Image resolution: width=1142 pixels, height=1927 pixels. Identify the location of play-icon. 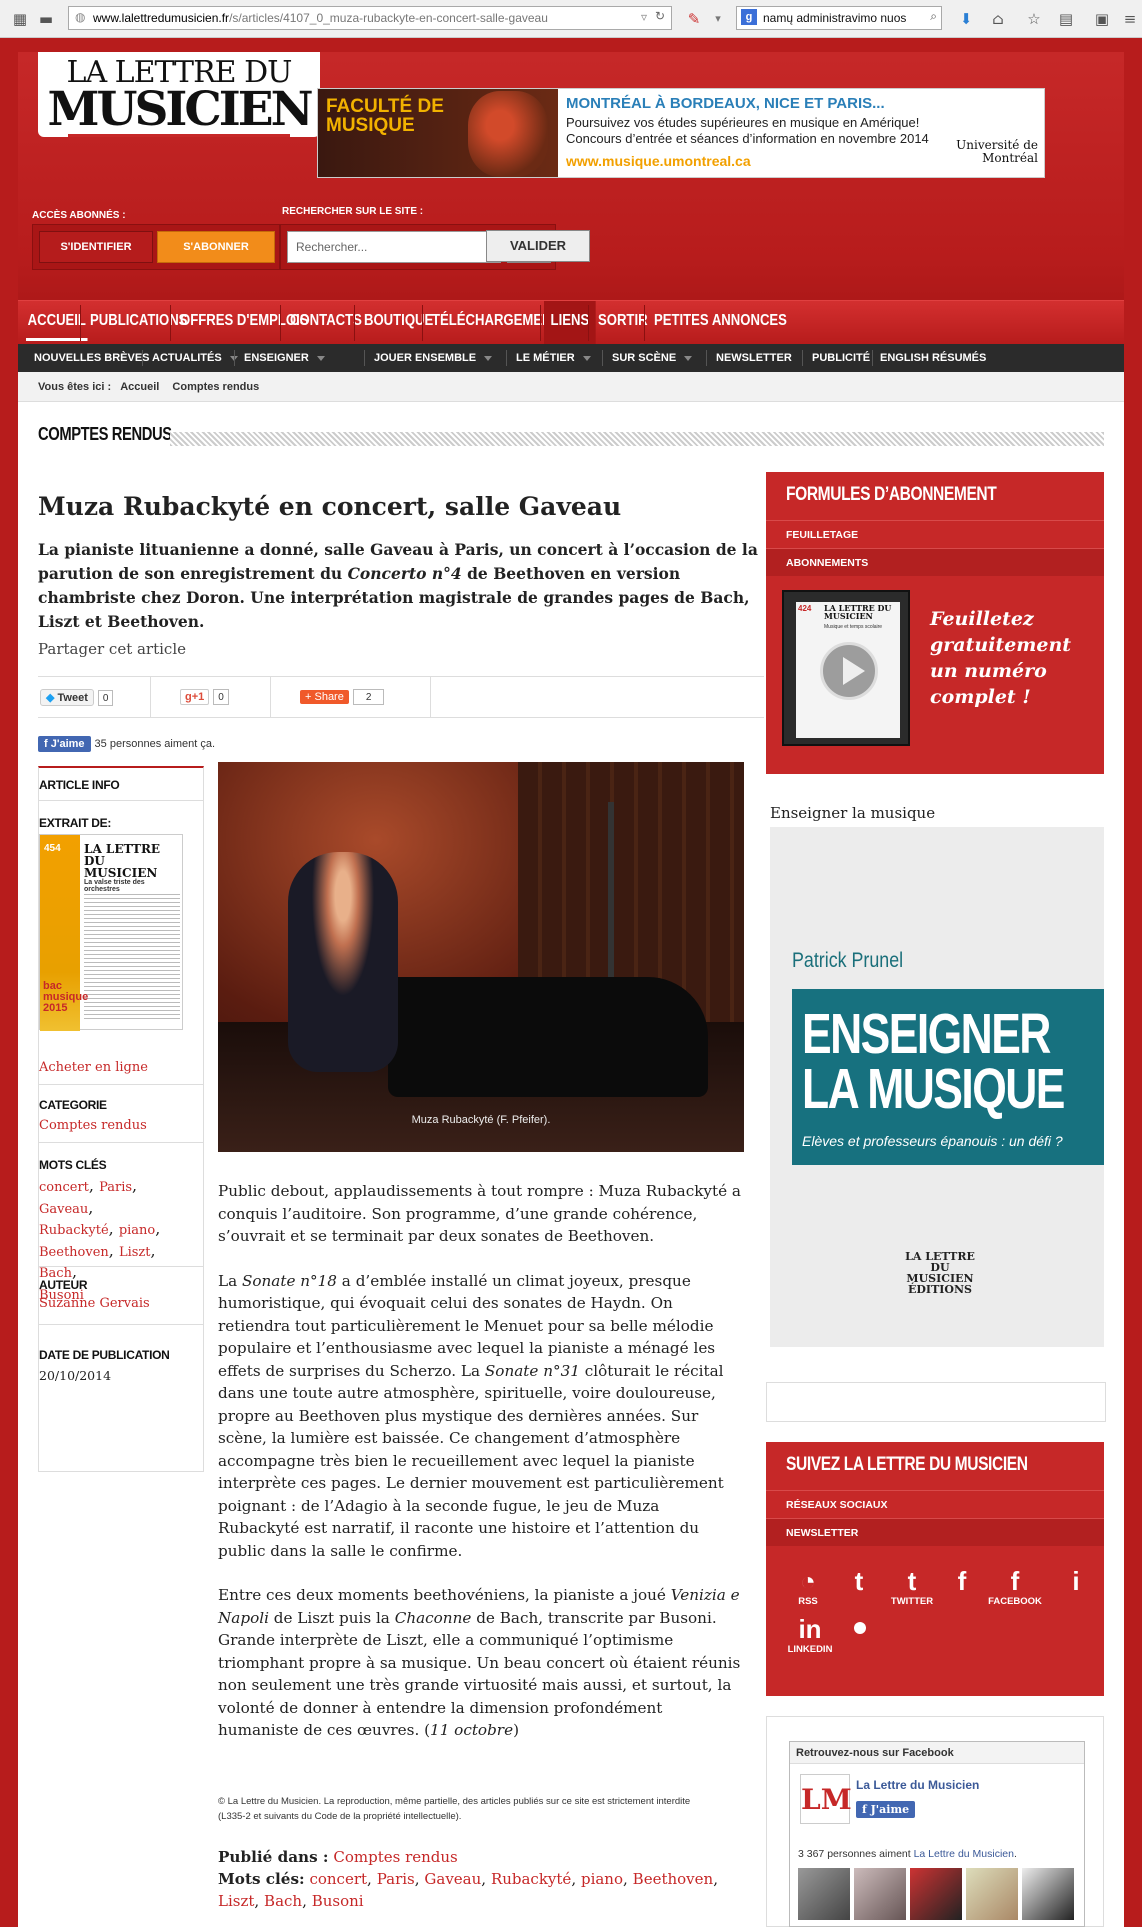
(849, 671).